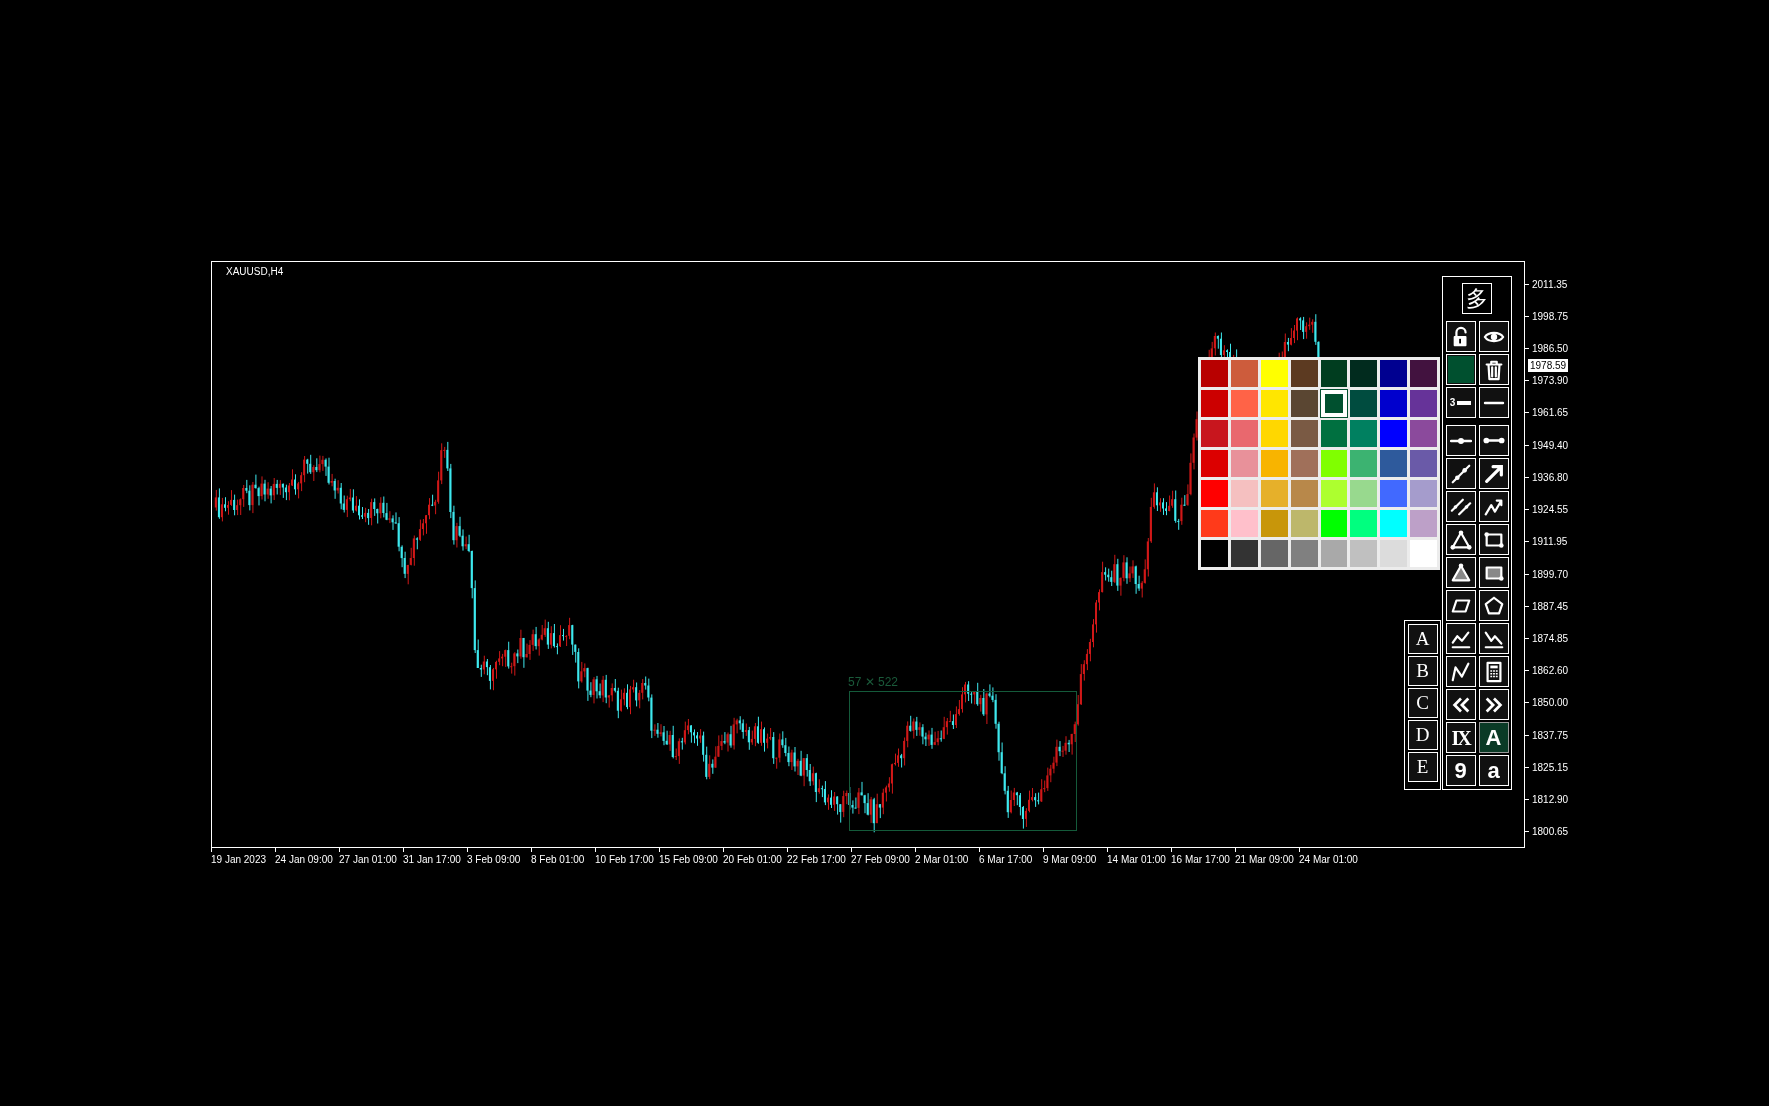 This screenshot has width=1769, height=1106. What do you see at coordinates (942, 860) in the screenshot?
I see `time-label: 2 Mar 01:00` at bounding box center [942, 860].